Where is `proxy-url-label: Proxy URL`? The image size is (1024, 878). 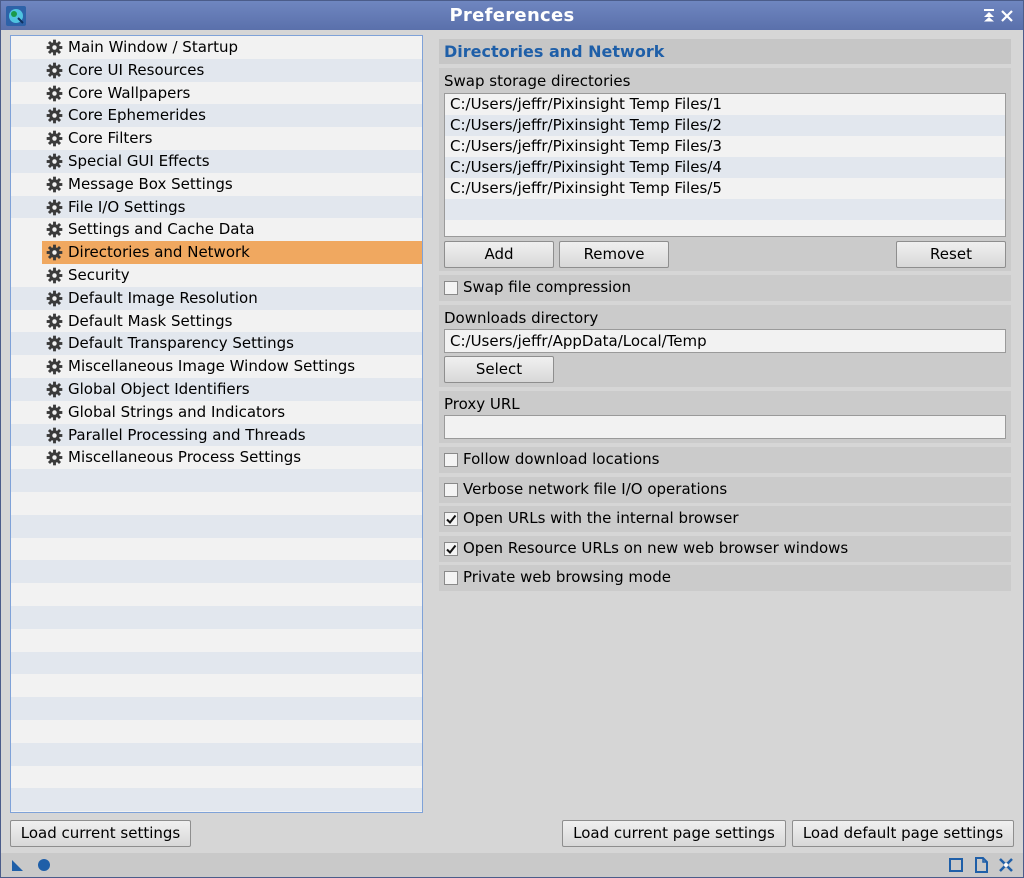 proxy-url-label: Proxy URL is located at coordinates (482, 404).